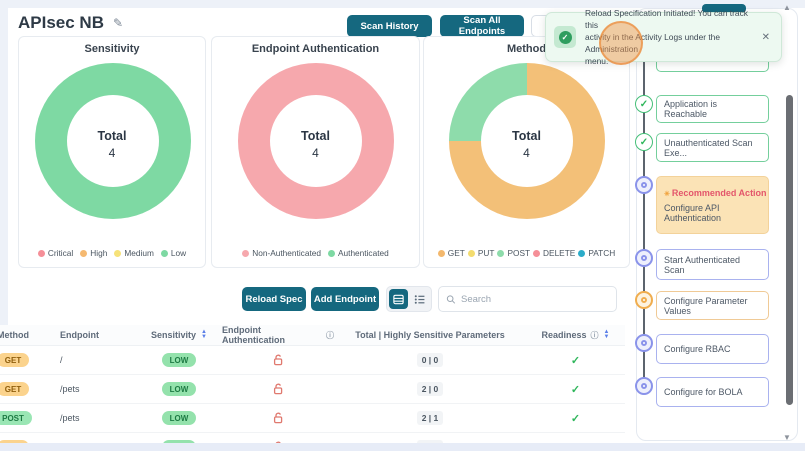 This screenshot has height=451, width=805. I want to click on search-input, so click(534, 299).